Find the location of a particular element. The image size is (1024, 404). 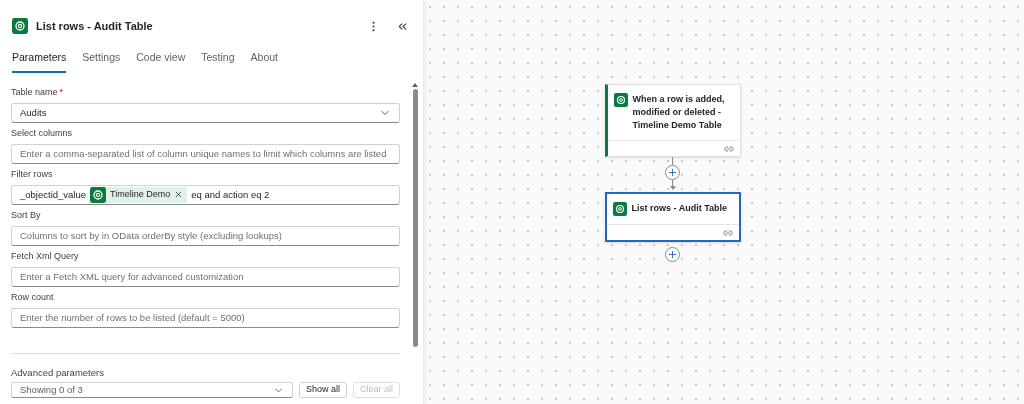

tab: Settings is located at coordinates (101, 61).